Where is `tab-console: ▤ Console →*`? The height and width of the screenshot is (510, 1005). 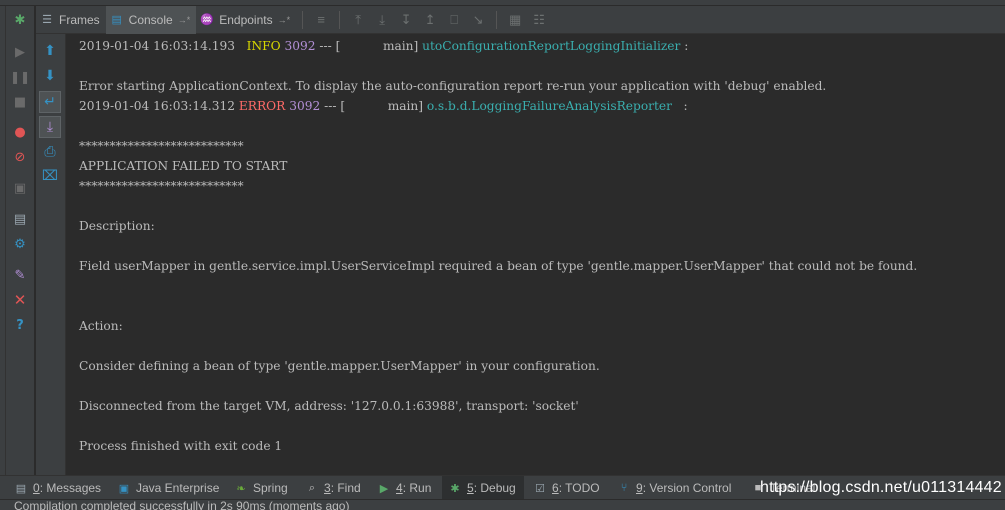 tab-console: ▤ Console →* is located at coordinates (151, 19).